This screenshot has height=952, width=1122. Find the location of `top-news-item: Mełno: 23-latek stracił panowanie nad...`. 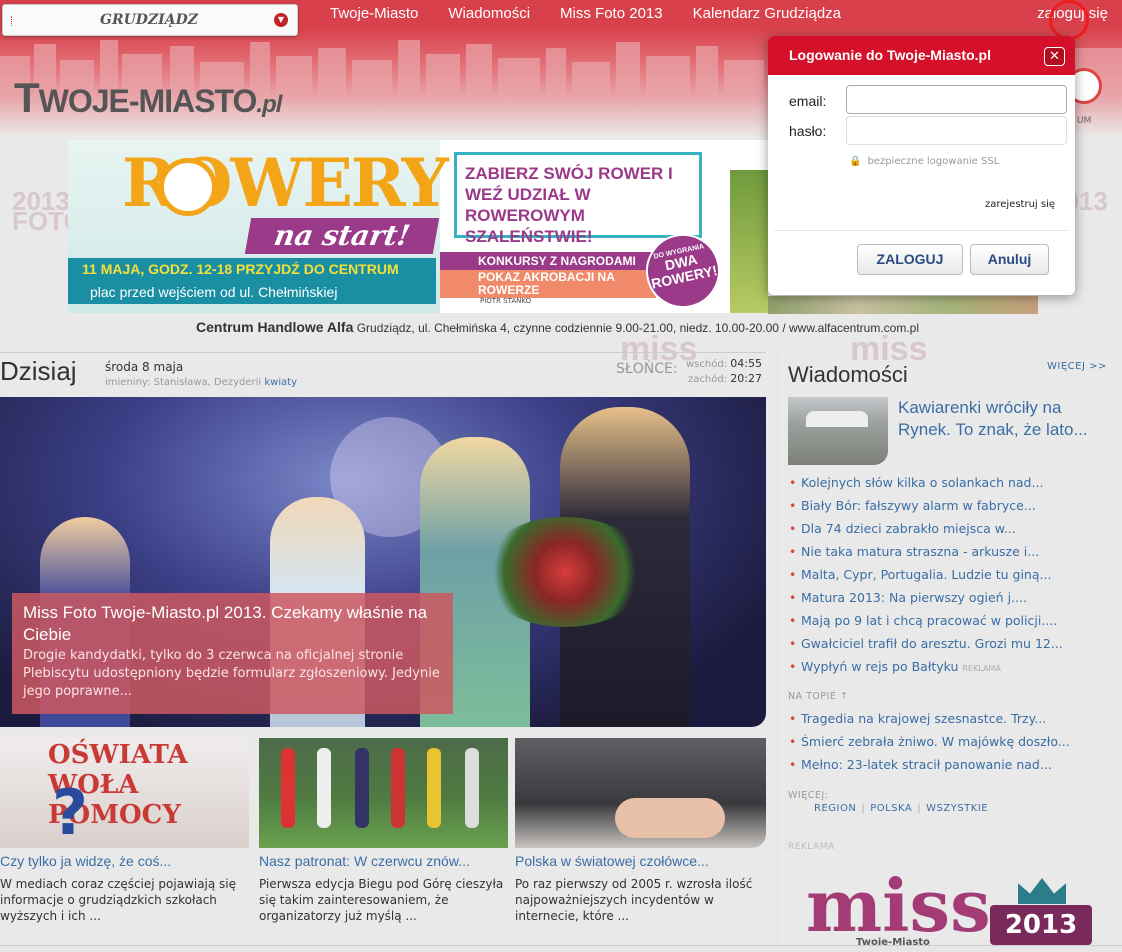

top-news-item: Mełno: 23-latek stracił panowanie nad... is located at coordinates (948, 767).